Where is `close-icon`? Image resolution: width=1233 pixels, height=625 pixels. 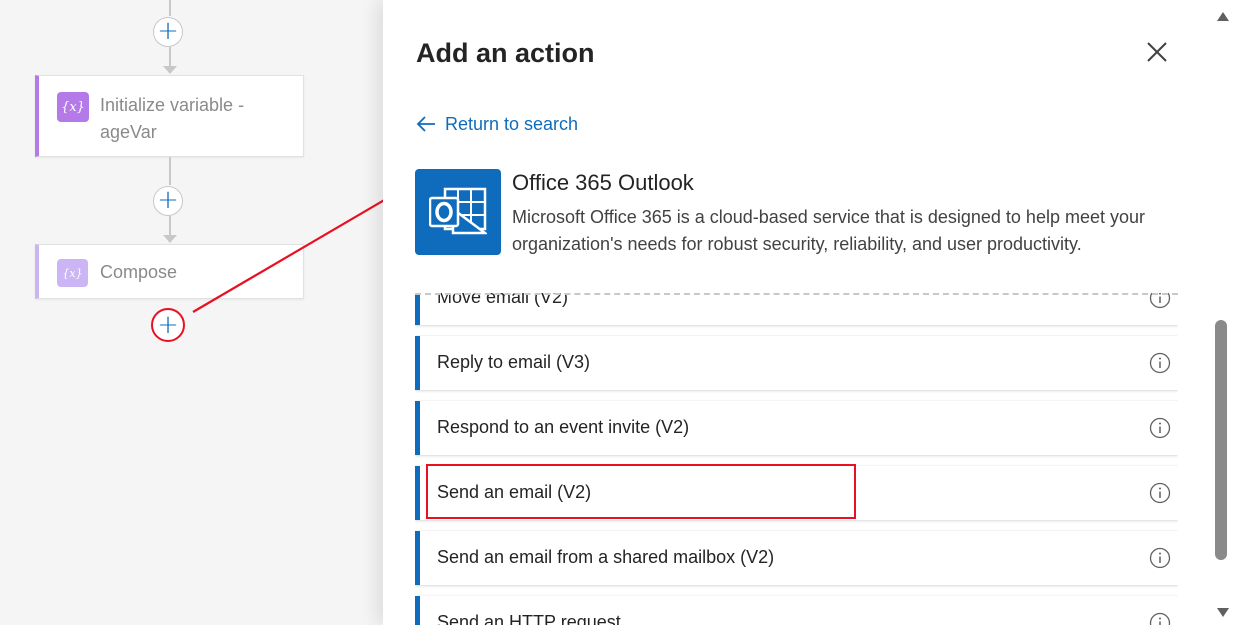
close-icon is located at coordinates (1157, 52).